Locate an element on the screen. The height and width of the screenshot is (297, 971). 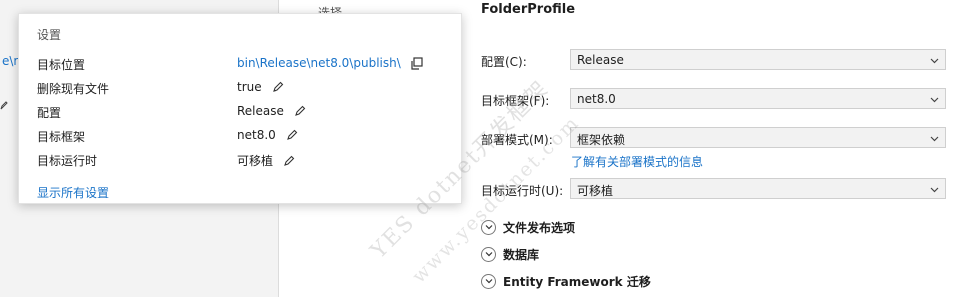
setting-label: 目标框架 is located at coordinates (61, 137).